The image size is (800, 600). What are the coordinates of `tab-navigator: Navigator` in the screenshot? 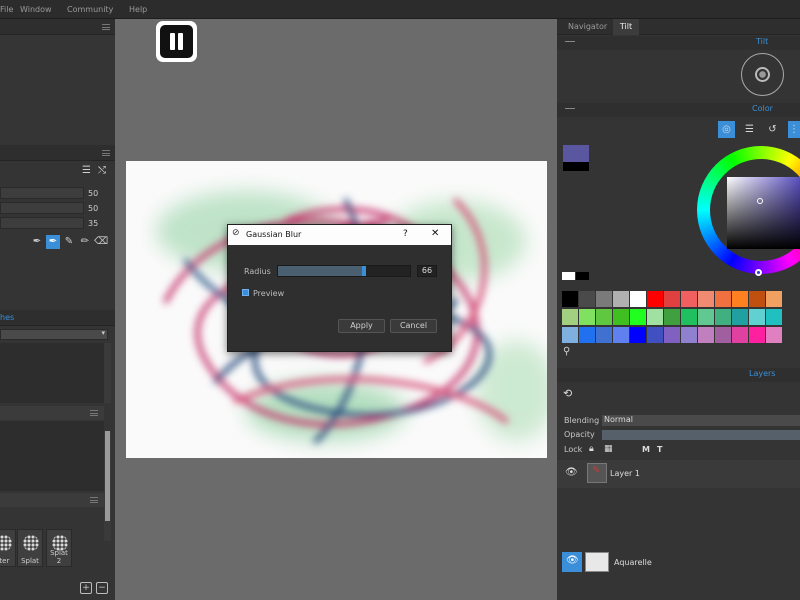 It's located at (587, 26).